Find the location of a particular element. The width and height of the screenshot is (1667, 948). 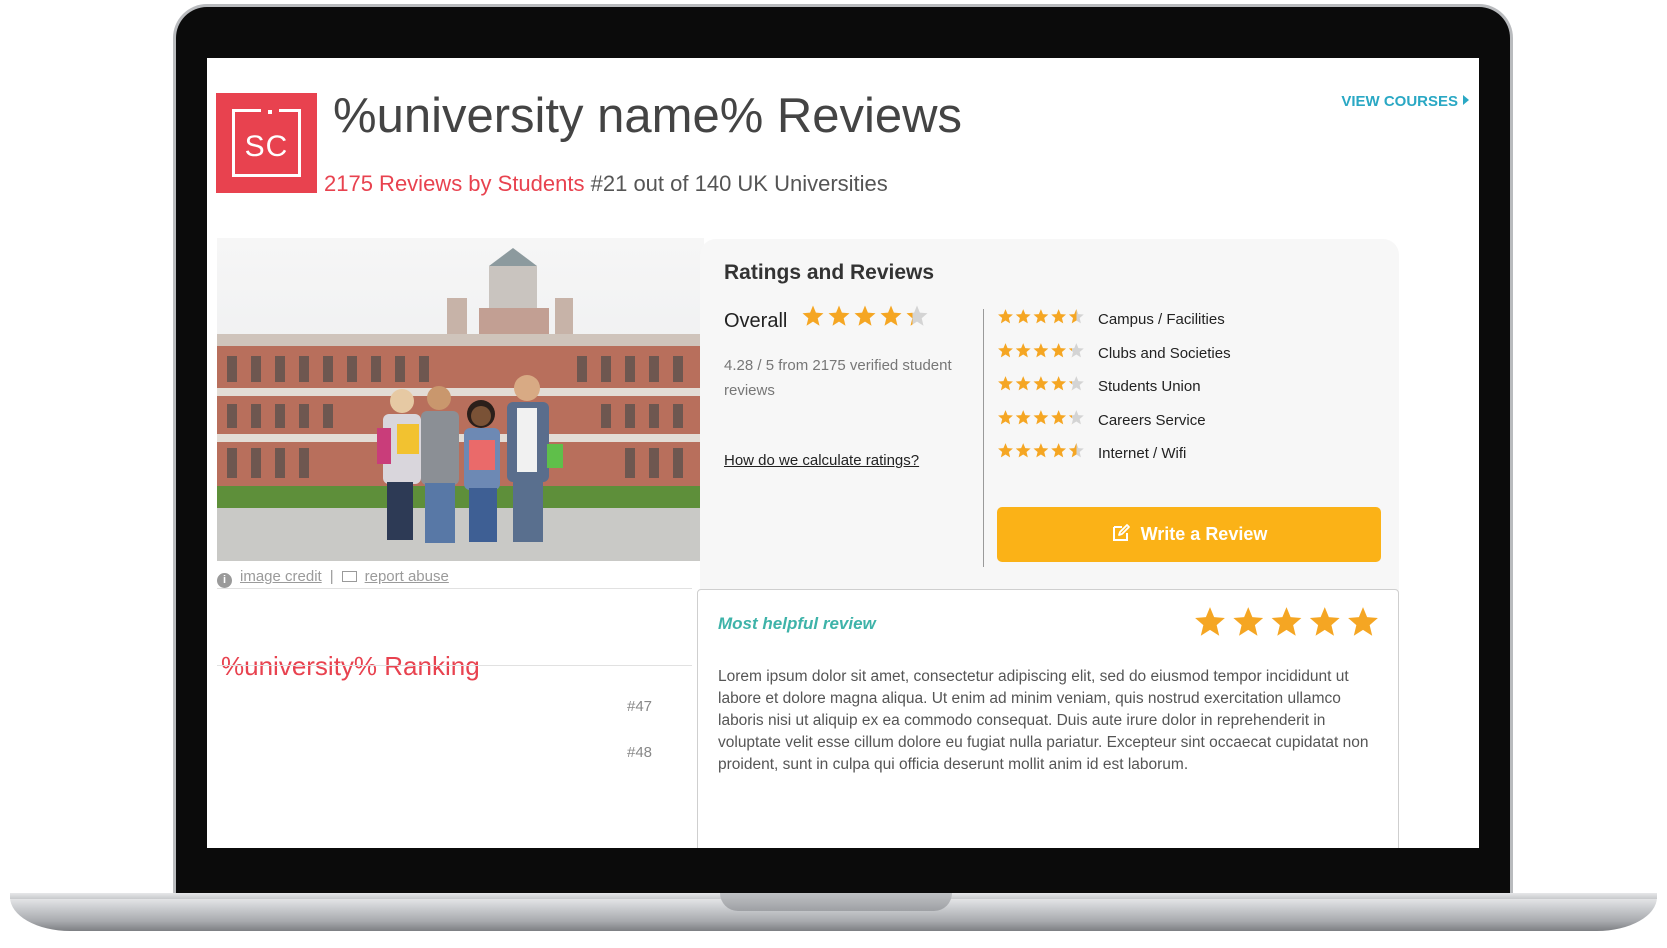

category-label: Internet / Wifi is located at coordinates (1142, 453).